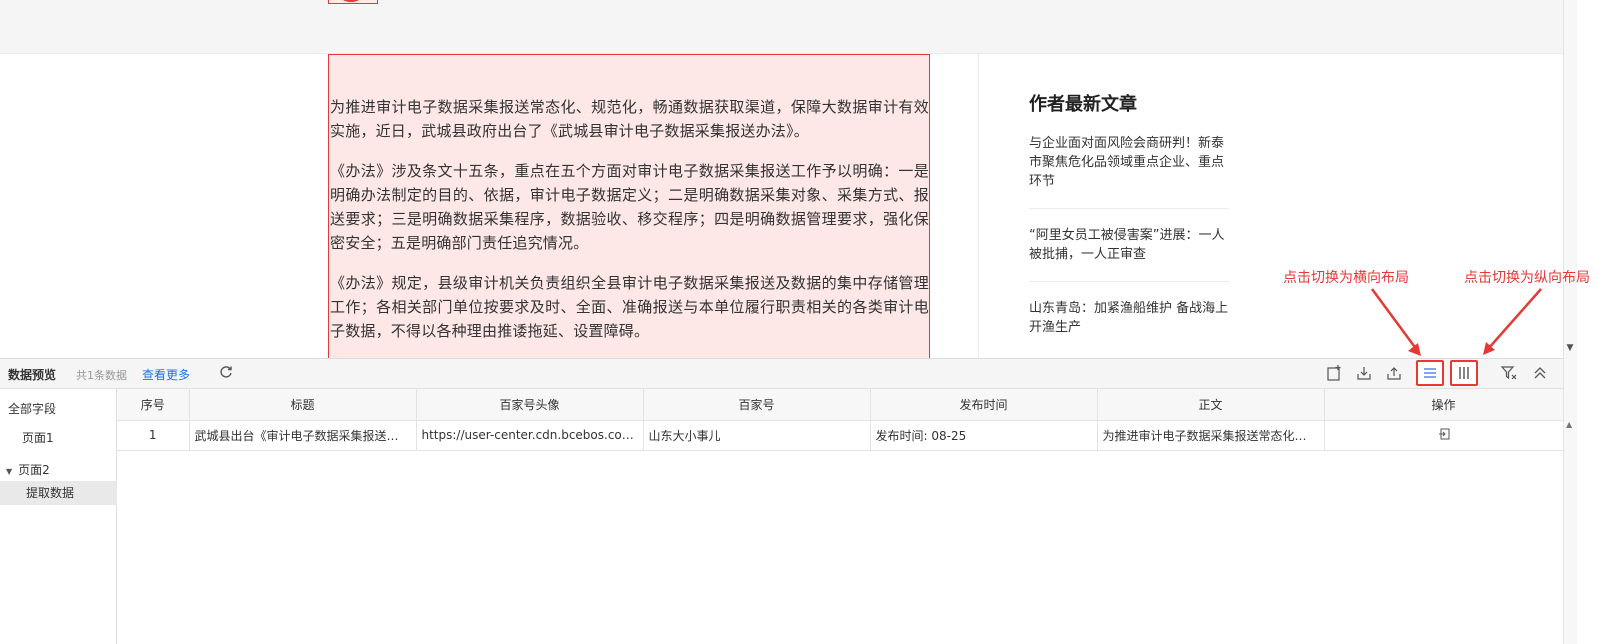  I want to click on data-preview-toolbar: 数据预览 共1条数据 查看更多, so click(781, 374).